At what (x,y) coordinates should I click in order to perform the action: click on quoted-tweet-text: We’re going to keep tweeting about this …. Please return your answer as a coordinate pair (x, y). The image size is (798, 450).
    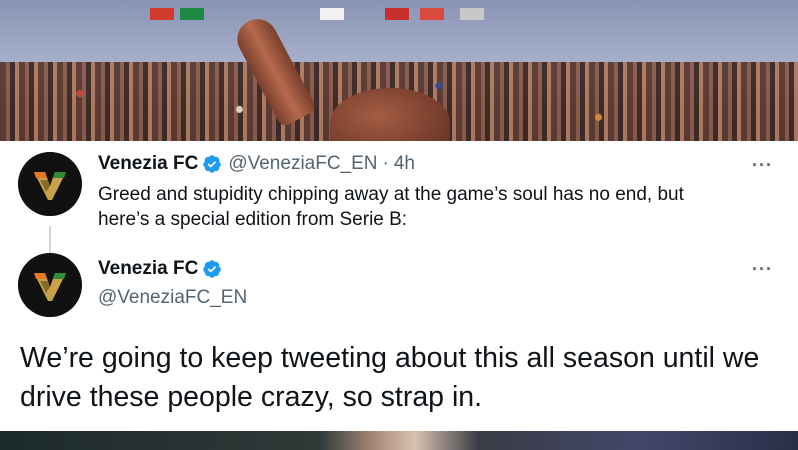
    Looking at the image, I should click on (390, 377).